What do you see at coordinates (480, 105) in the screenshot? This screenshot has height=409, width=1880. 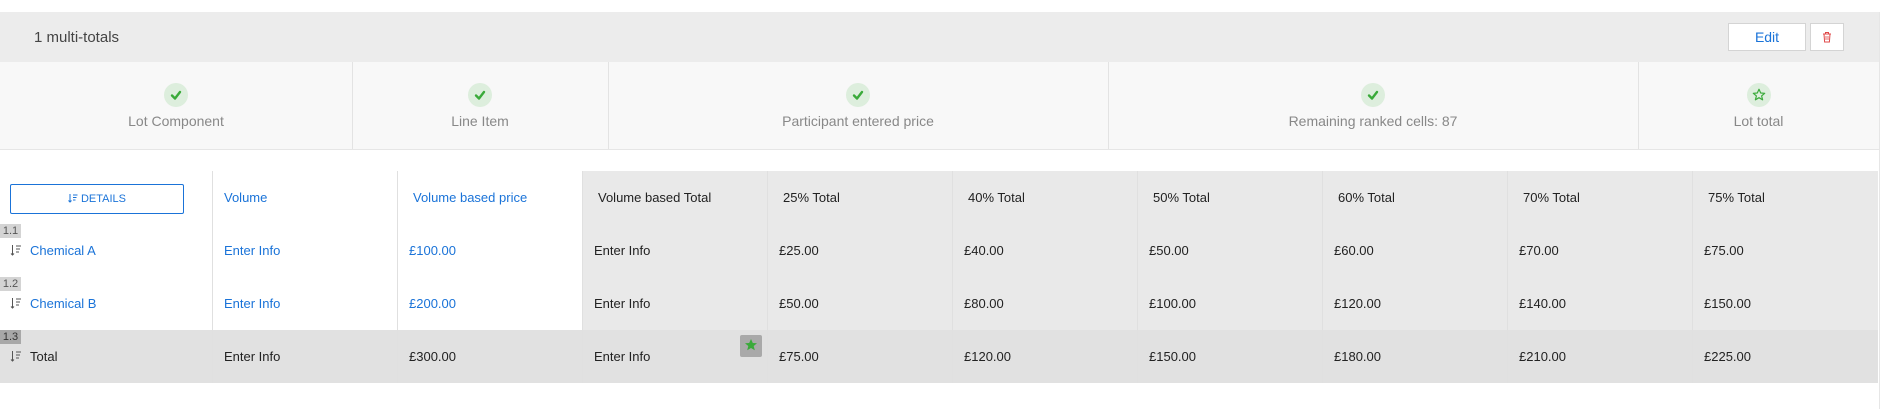 I see `step-line-item: Line Item` at bounding box center [480, 105].